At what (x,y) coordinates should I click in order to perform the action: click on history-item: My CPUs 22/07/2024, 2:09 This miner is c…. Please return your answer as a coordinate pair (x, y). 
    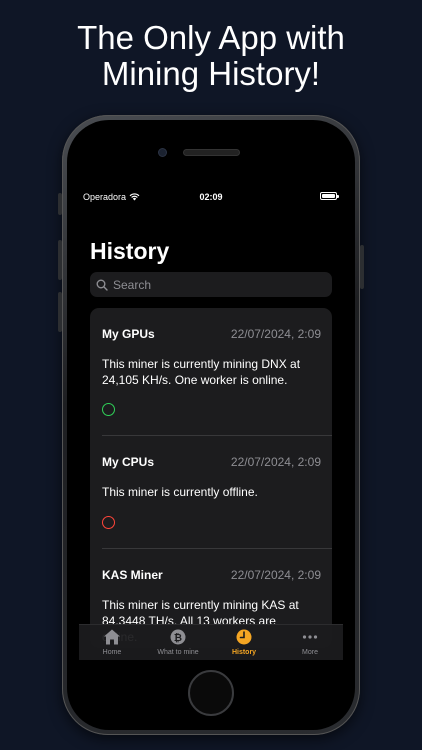
    Looking at the image, I should click on (211, 492).